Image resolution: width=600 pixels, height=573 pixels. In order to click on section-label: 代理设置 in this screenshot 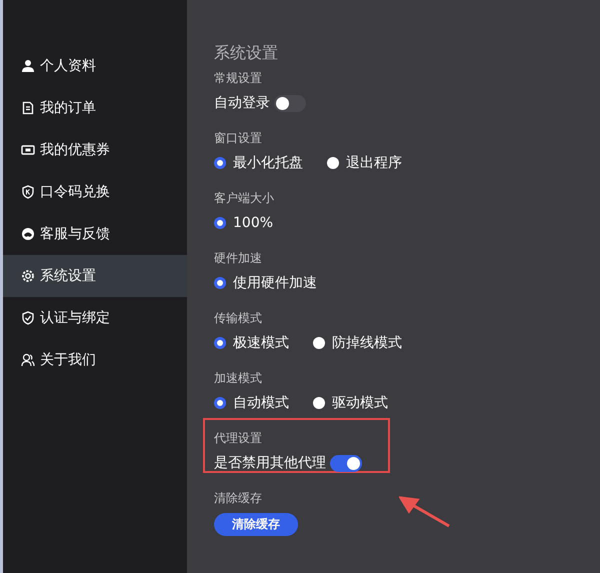, I will do `click(238, 438)`.